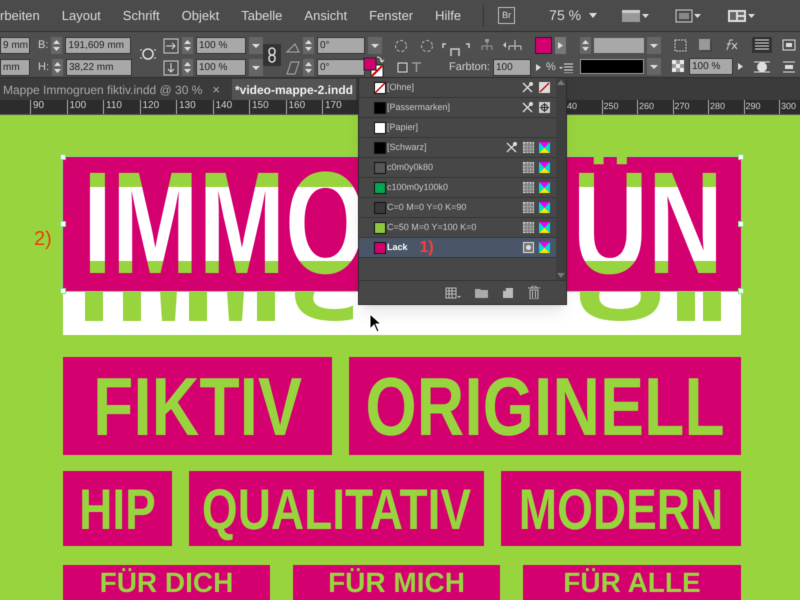  Describe the element at coordinates (561, 179) in the screenshot. I see `scrollbar` at that location.